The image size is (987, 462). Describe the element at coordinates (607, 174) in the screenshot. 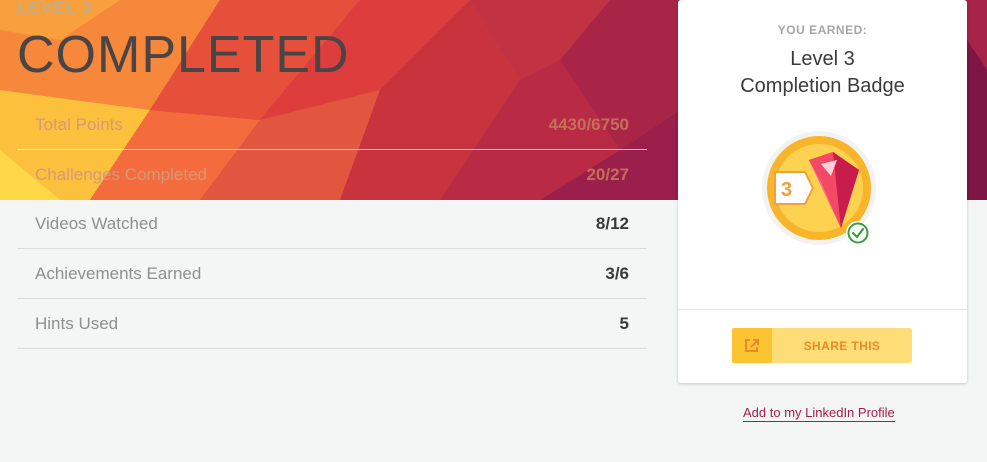

I see `stat-value: 20/27` at that location.